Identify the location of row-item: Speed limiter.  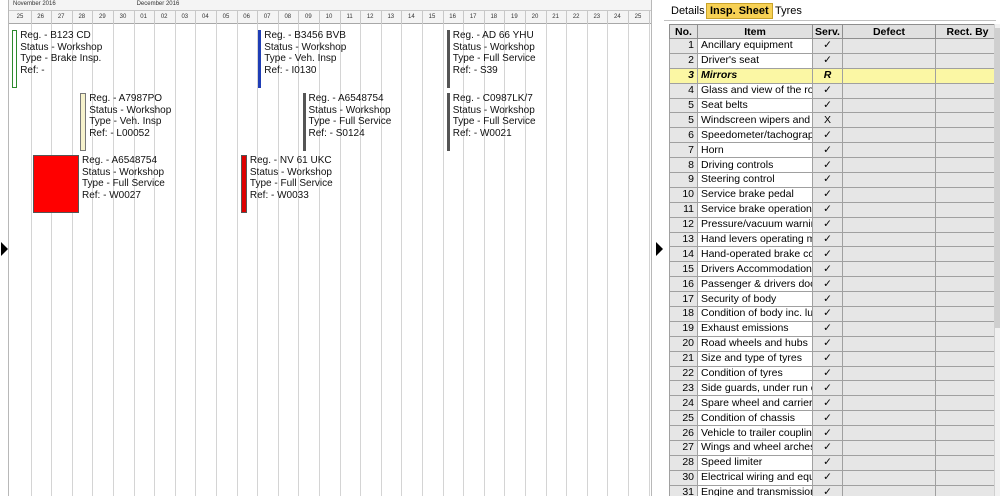
(755, 462).